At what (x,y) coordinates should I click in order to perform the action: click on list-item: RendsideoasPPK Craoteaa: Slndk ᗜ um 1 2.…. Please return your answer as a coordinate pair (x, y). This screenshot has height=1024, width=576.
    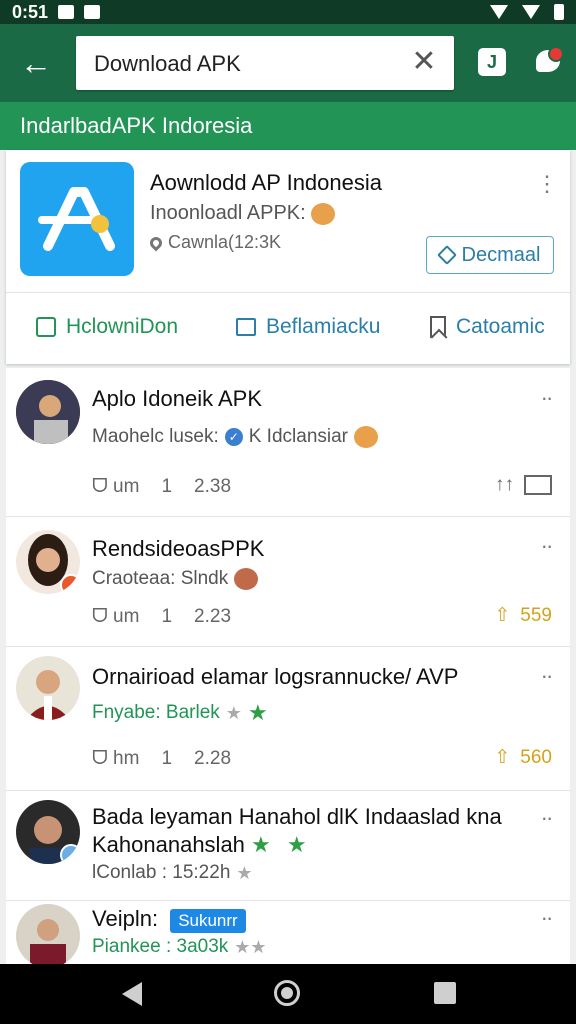
    Looking at the image, I should click on (288, 581).